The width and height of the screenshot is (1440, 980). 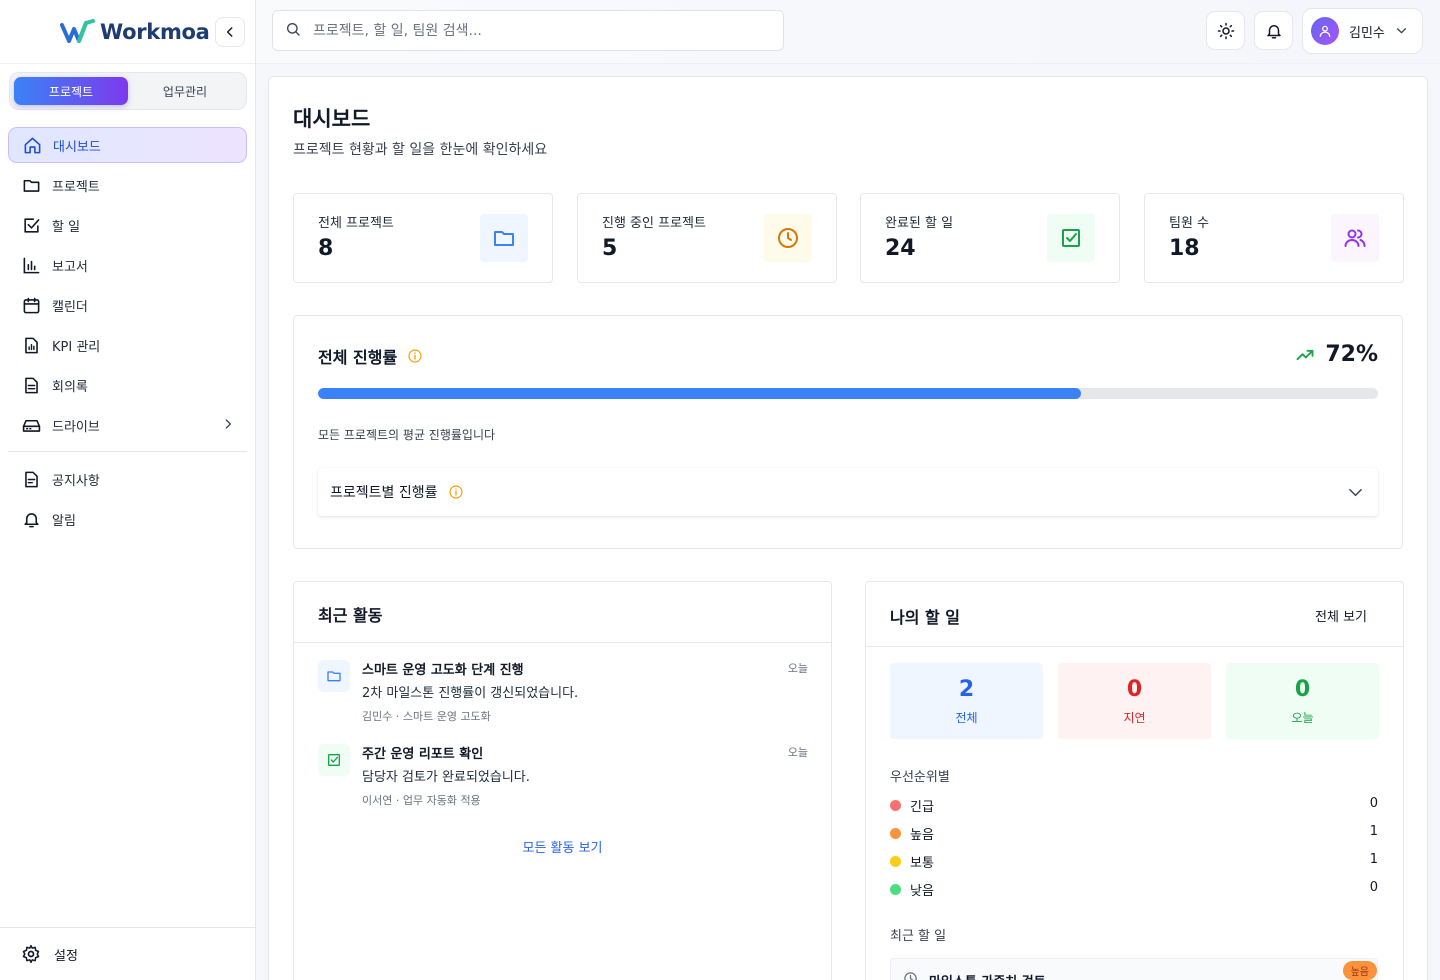 What do you see at coordinates (66, 956) in the screenshot?
I see `settings-label: 설정` at bounding box center [66, 956].